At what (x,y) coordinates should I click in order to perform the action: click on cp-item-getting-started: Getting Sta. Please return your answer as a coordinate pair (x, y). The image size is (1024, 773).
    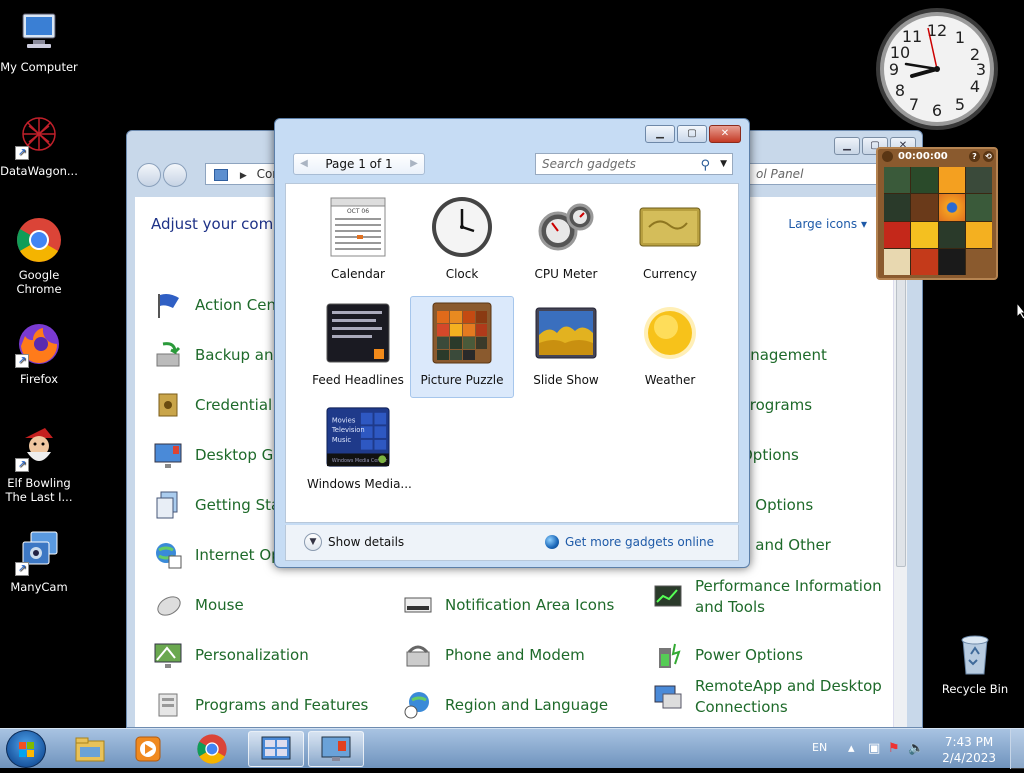
    Looking at the image, I should click on (215, 505).